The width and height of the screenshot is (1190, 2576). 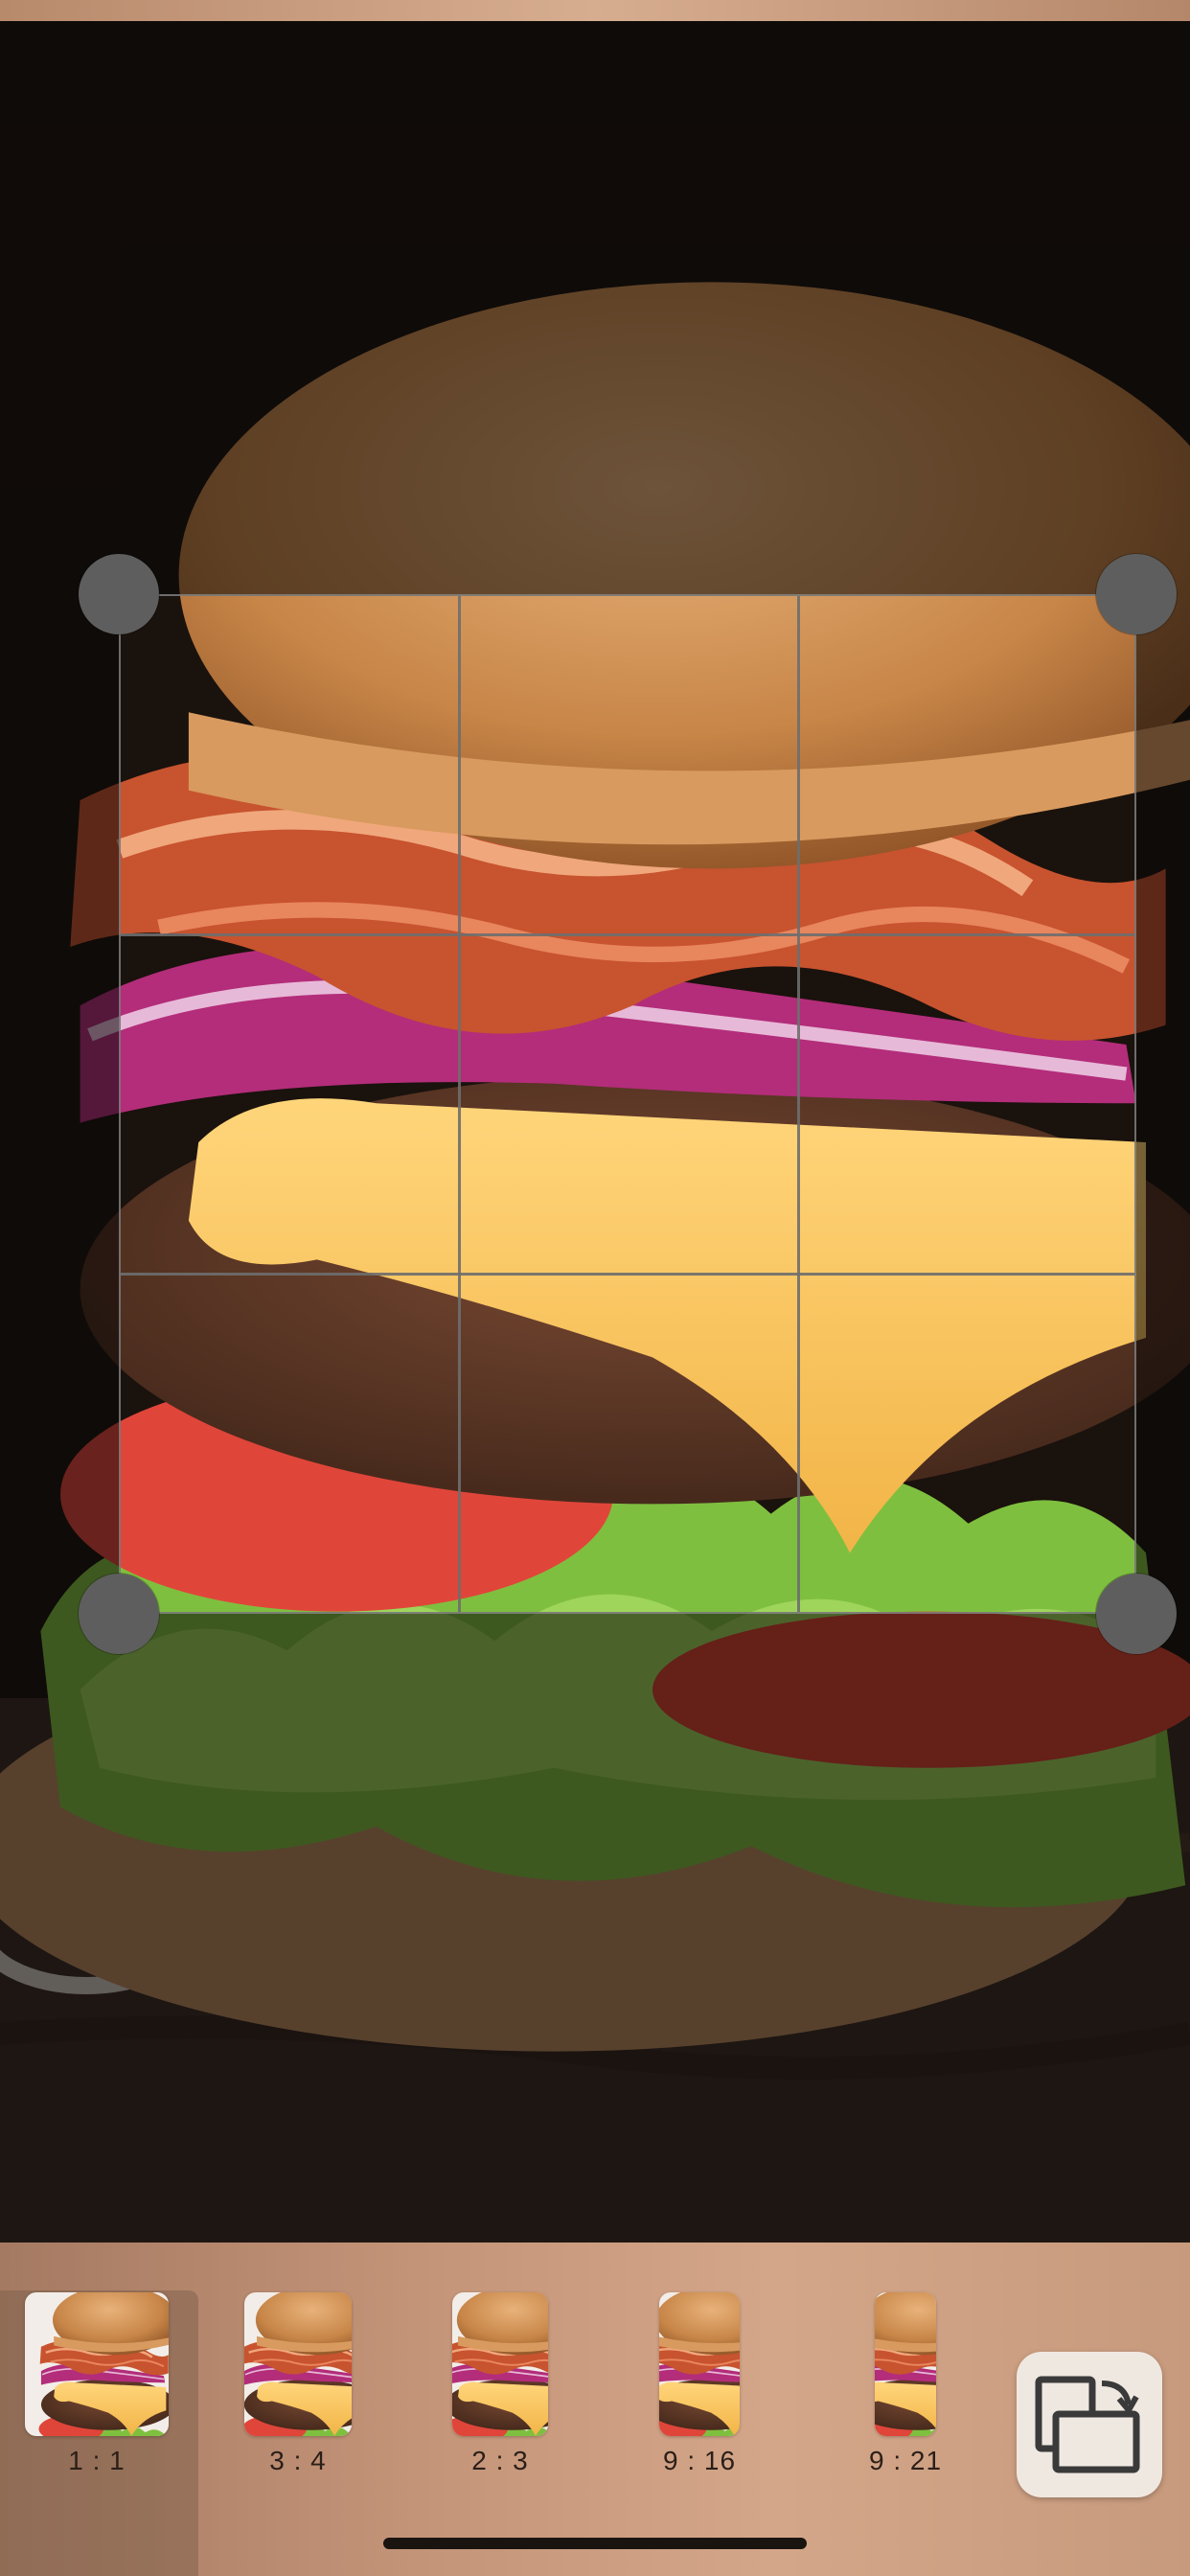 I want to click on ratio-option-9-21: 9 : 21, so click(x=905, y=2384).